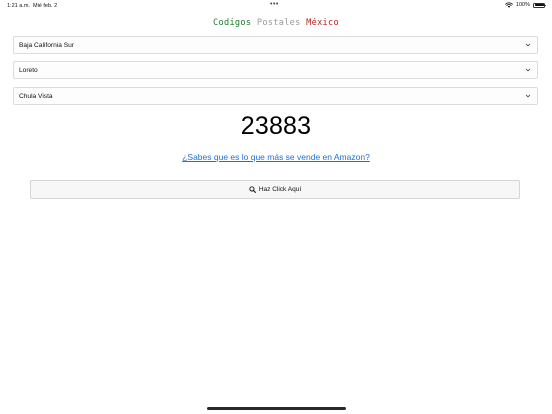  I want to click on status-date: Mié feb. 2, so click(45, 6).